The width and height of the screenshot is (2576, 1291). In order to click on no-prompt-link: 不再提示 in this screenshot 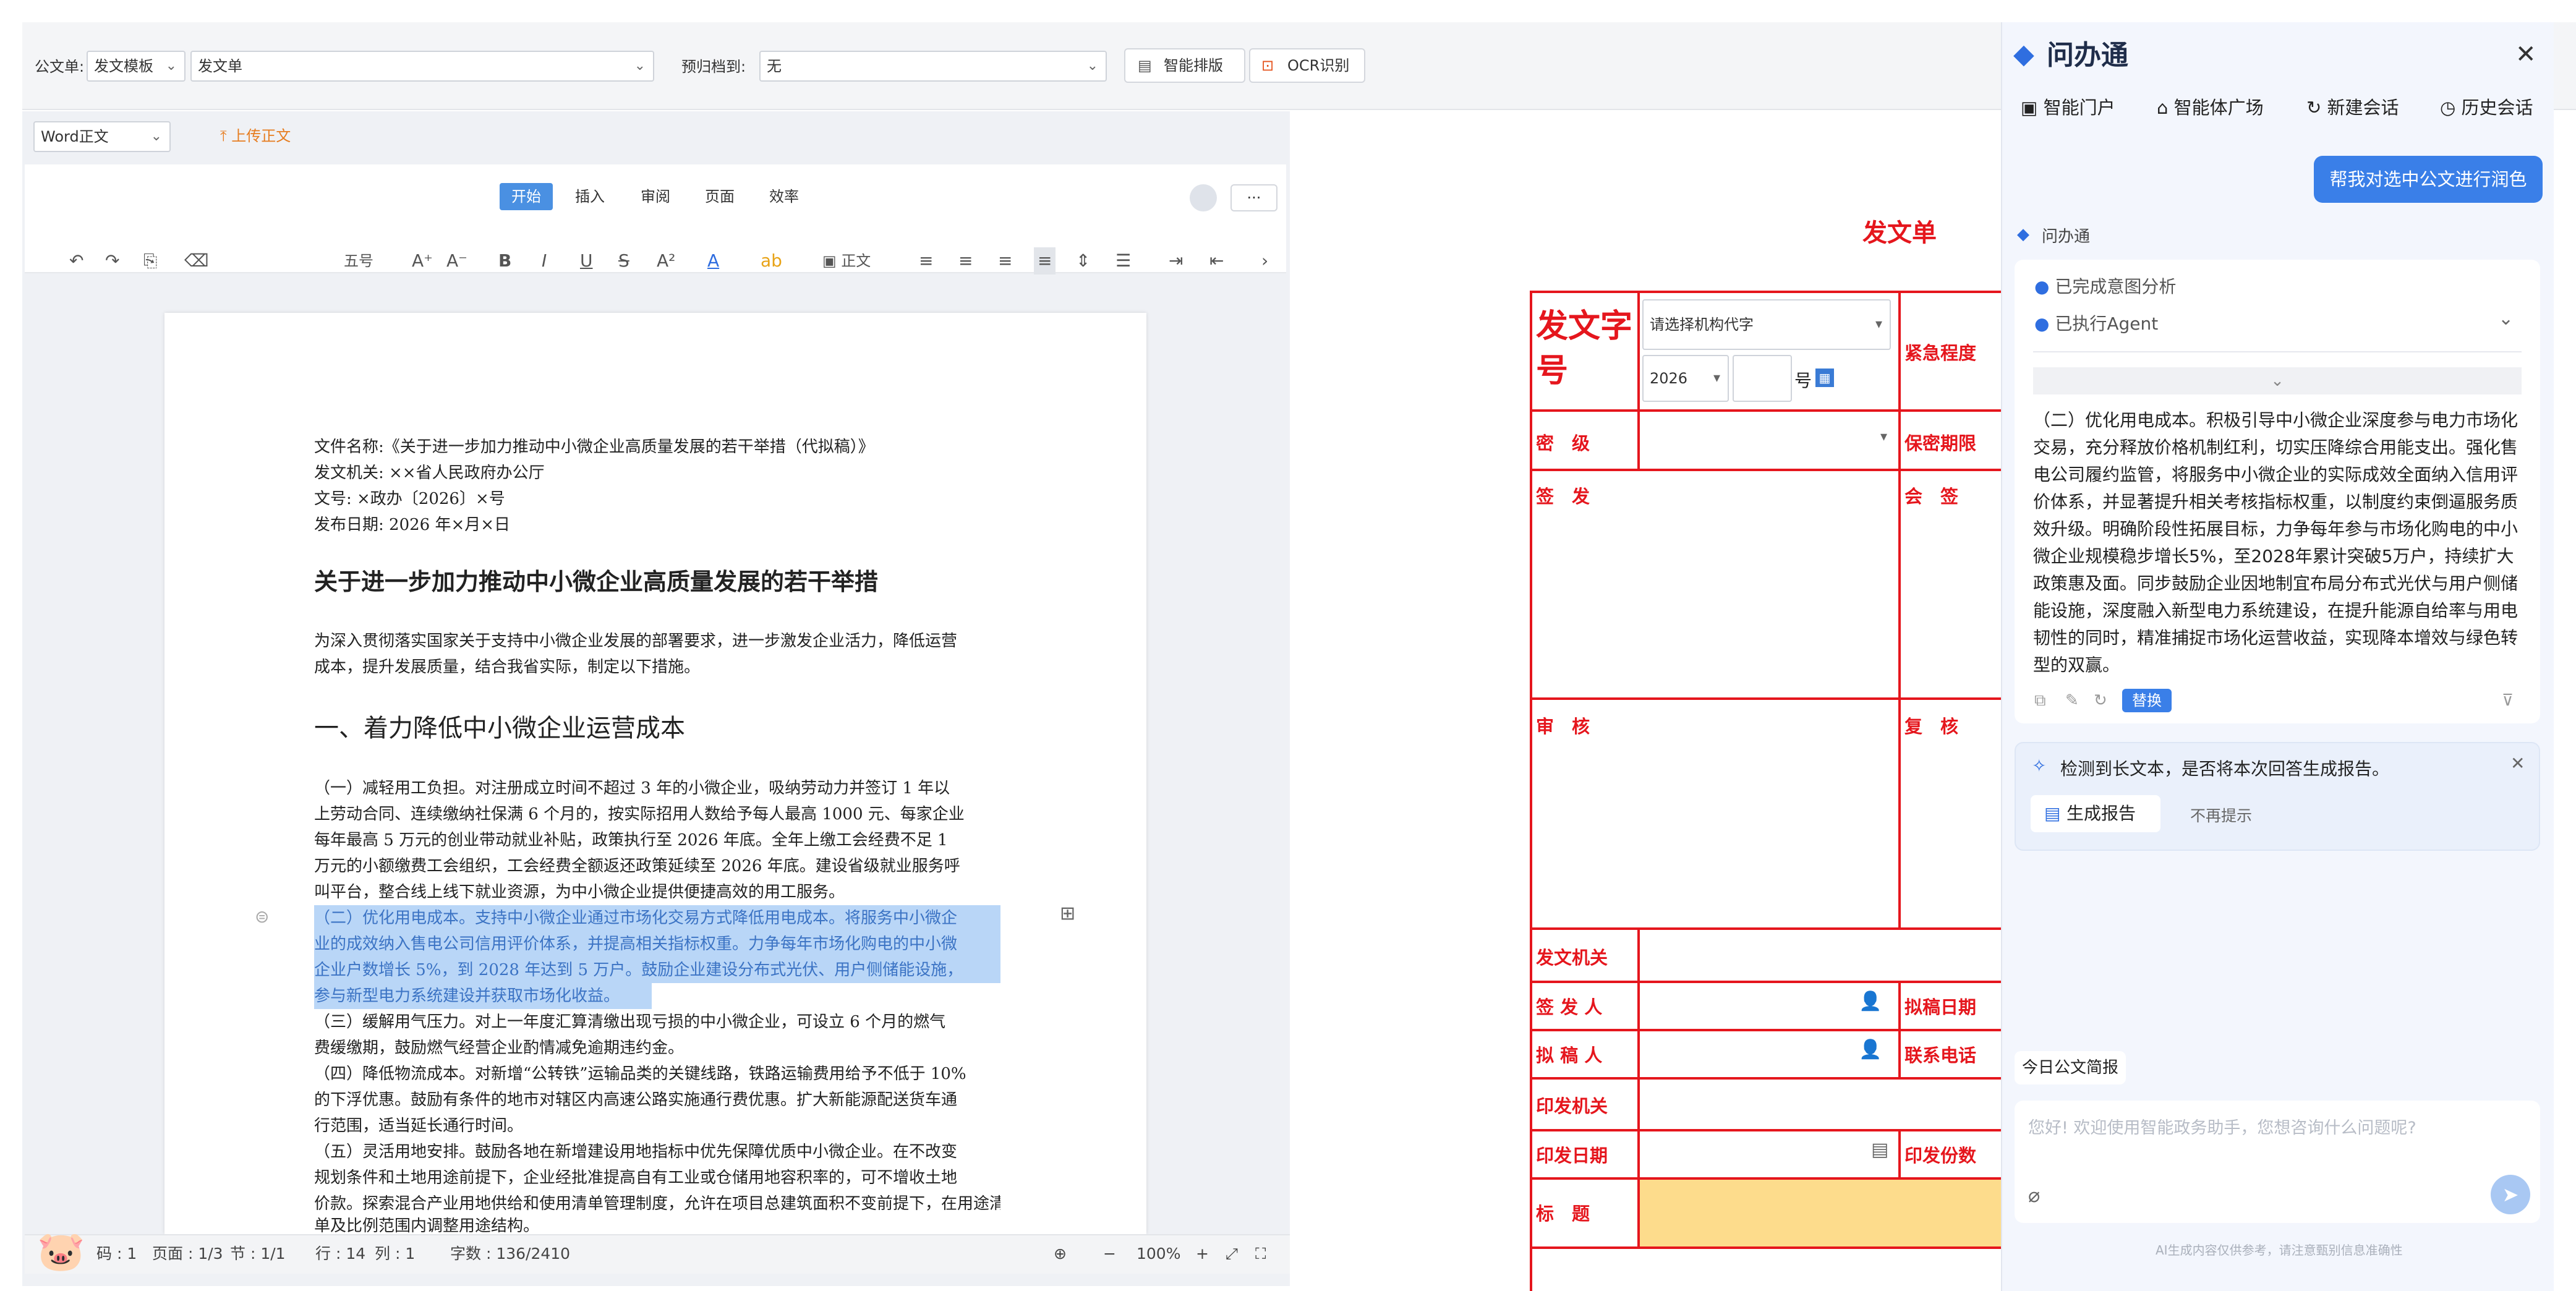, I will do `click(2221, 815)`.